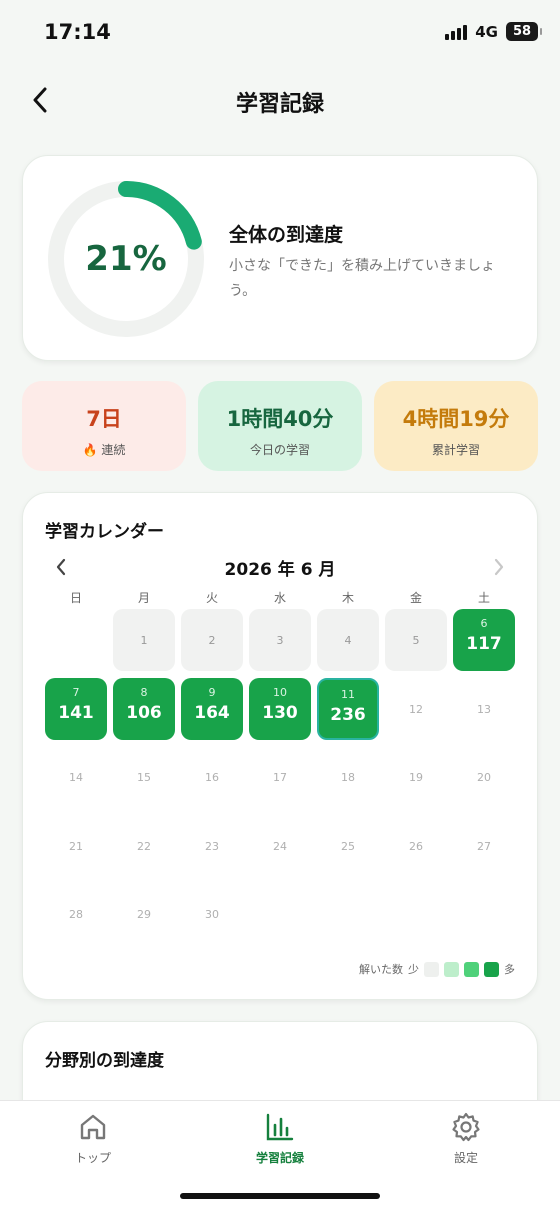 This screenshot has height=1212, width=560. Describe the element at coordinates (77, 32) in the screenshot. I see `status-time: 17:14` at that location.